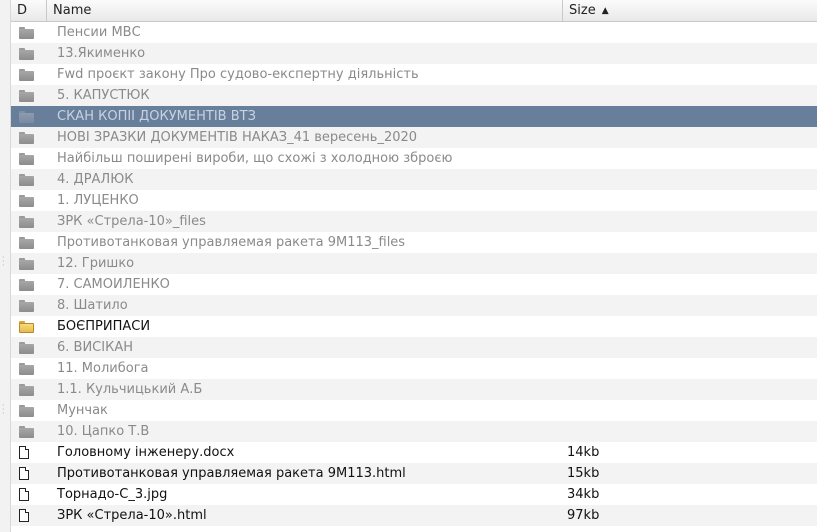 The image size is (817, 532). Describe the element at coordinates (414, 200) in the screenshot. I see `folder-row: 1. ЛУЦЕНКО` at that location.